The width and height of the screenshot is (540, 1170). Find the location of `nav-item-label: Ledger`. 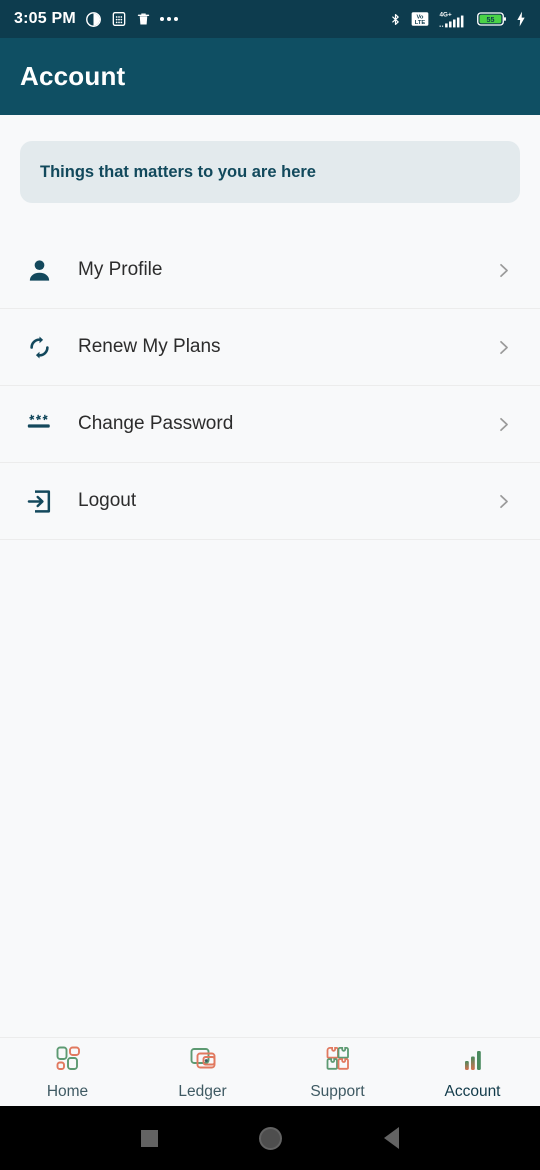

nav-item-label: Ledger is located at coordinates (202, 1091).